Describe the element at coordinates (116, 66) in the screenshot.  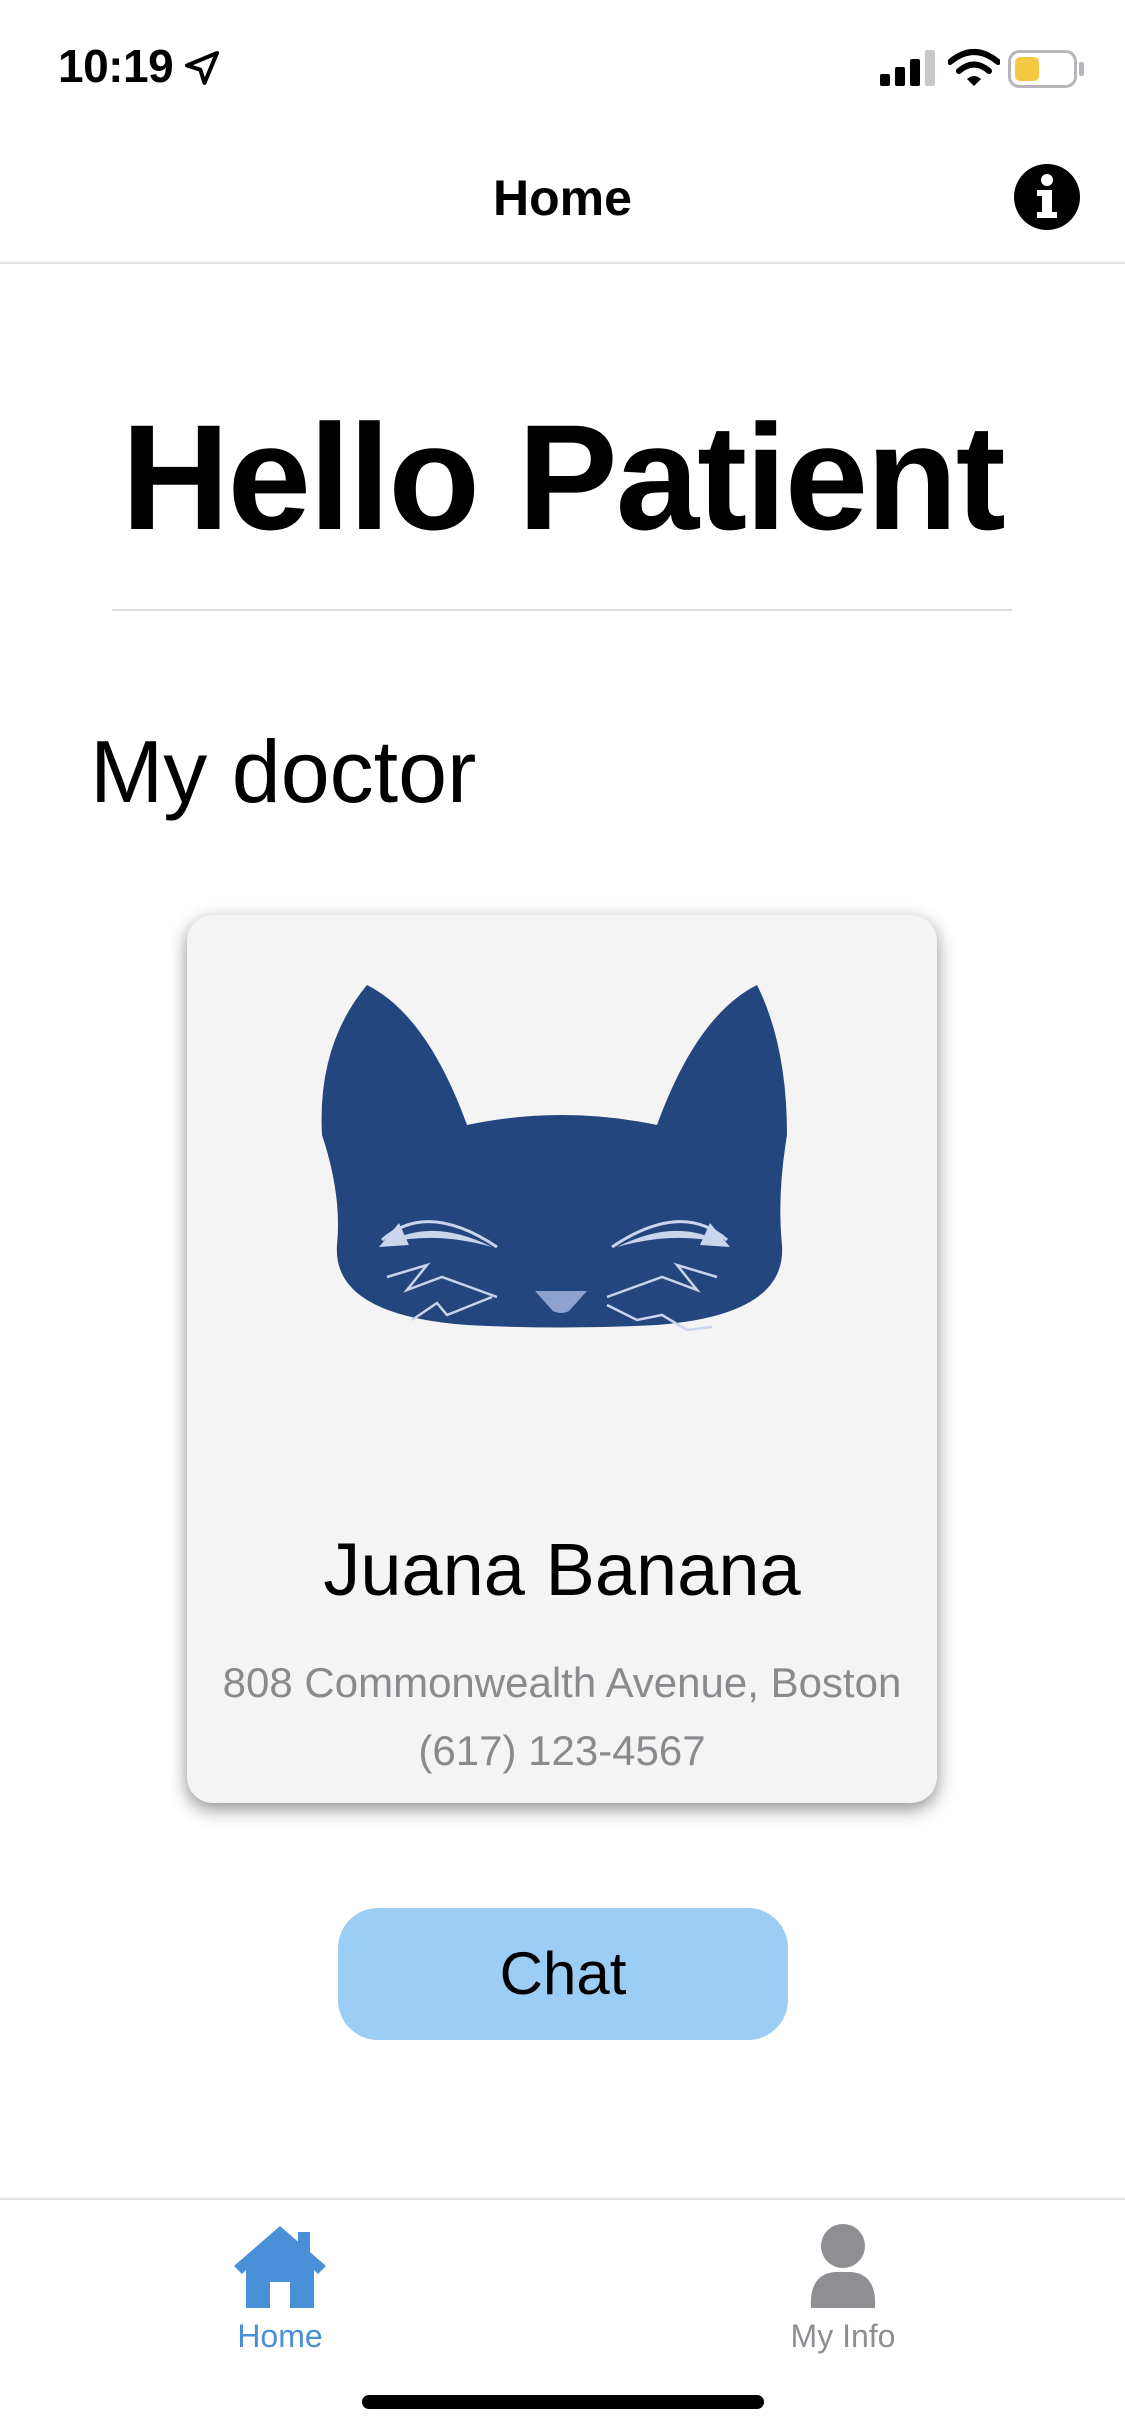
I see `status-time: 10:19` at that location.